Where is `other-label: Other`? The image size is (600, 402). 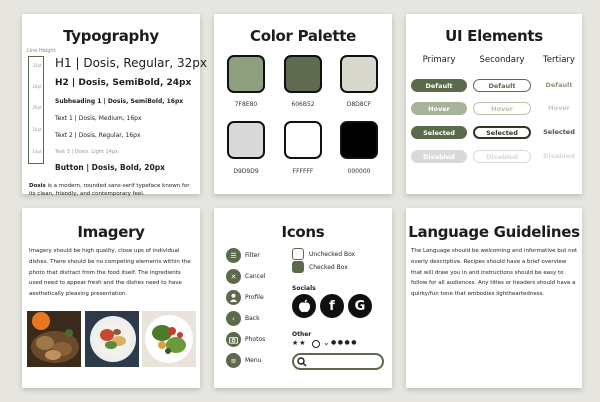 other-label: Other is located at coordinates (302, 334).